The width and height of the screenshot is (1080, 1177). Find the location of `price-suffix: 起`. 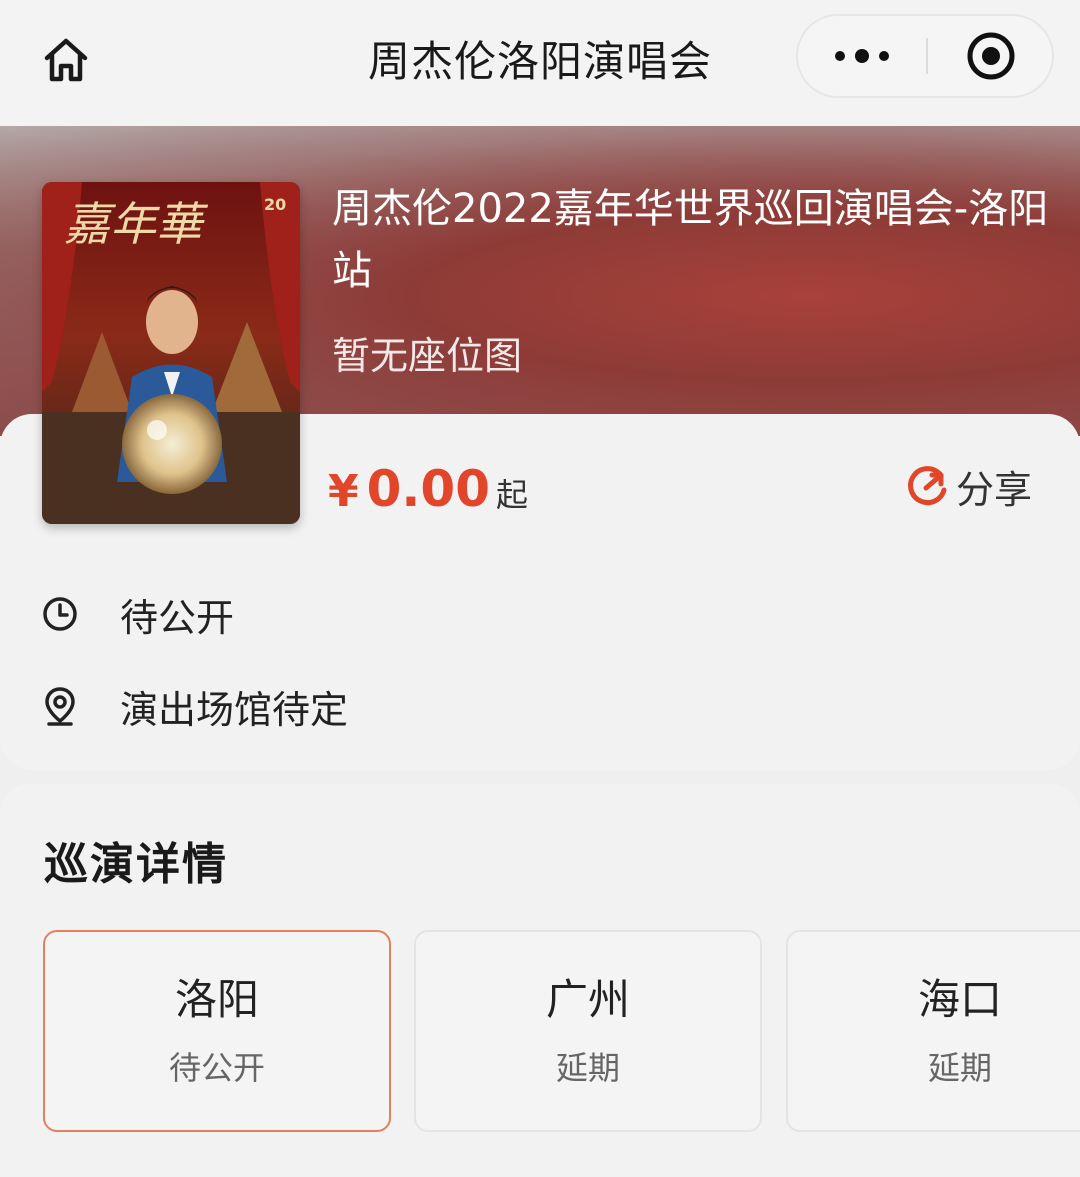

price-suffix: 起 is located at coordinates (512, 495).